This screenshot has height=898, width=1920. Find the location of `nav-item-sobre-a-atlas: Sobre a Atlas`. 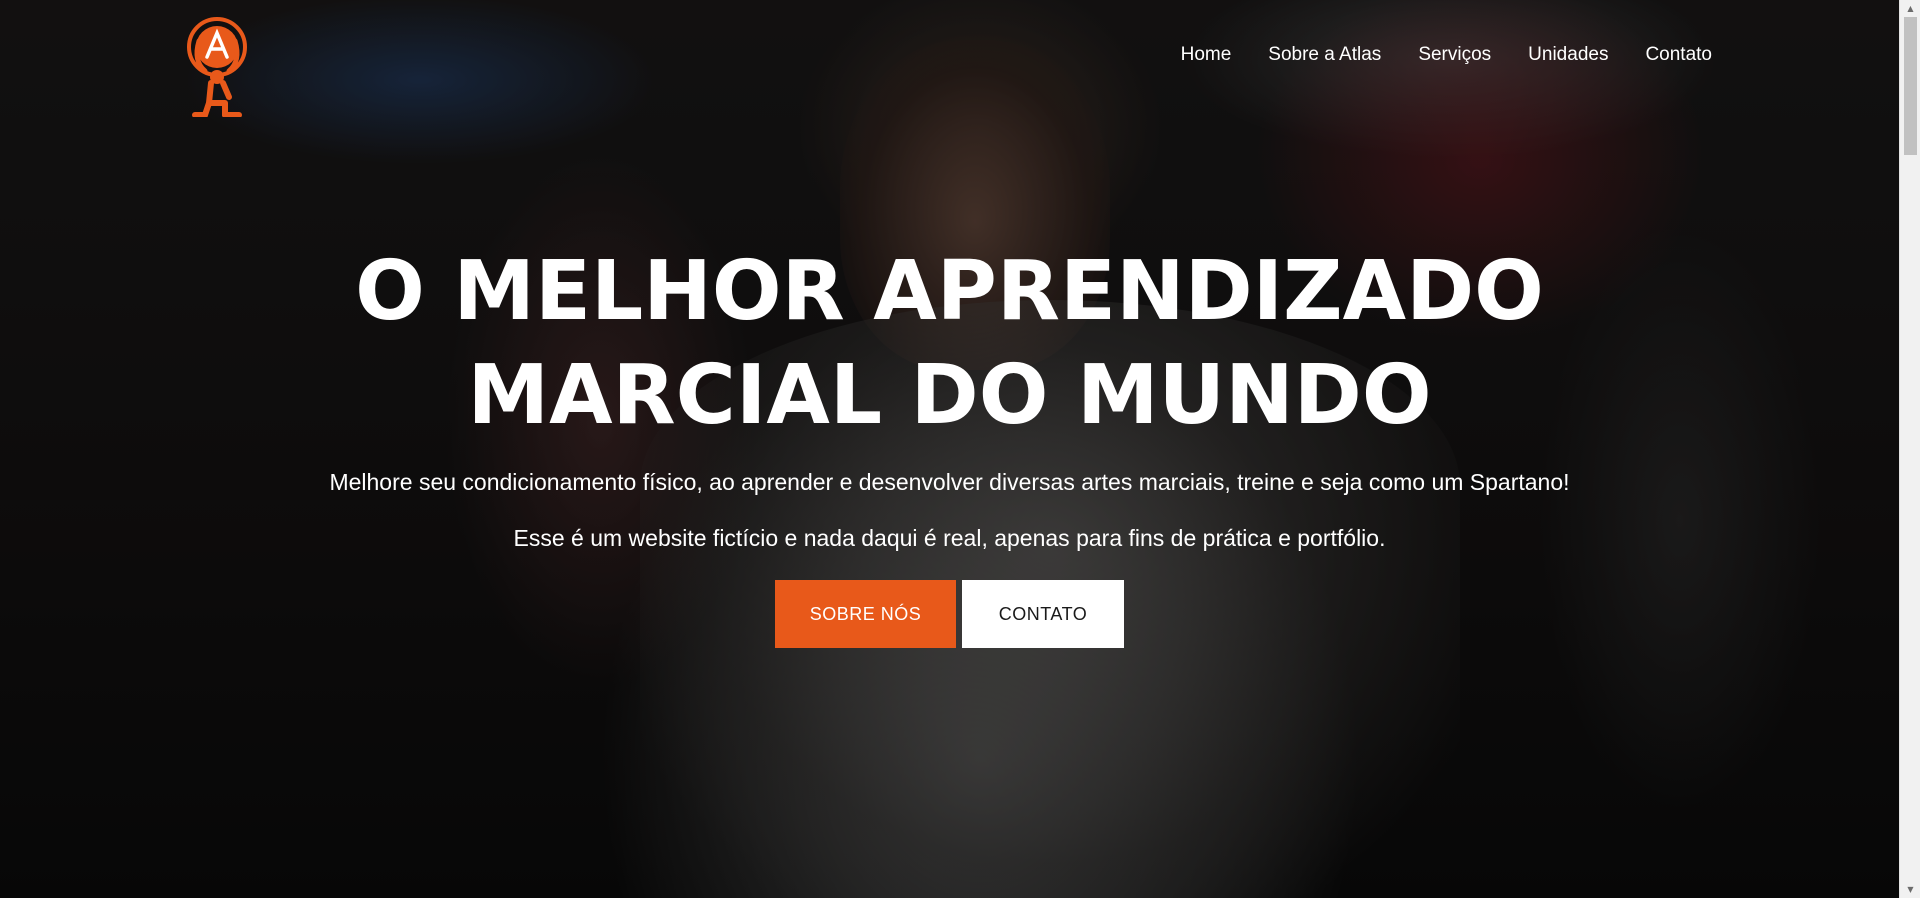

nav-item-sobre-a-atlas: Sobre a Atlas is located at coordinates (1324, 55).